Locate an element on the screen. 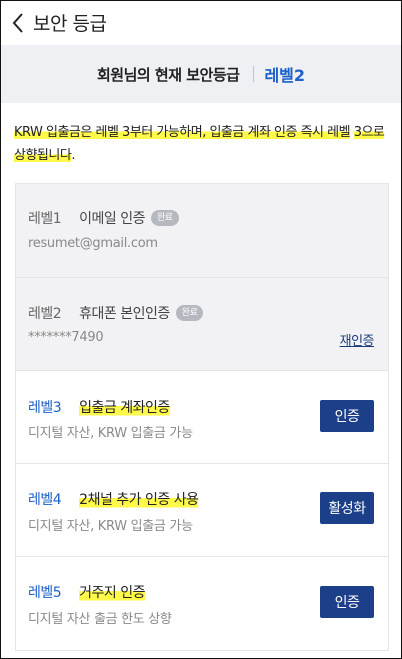 Image resolution: width=402 pixels, height=659 pixels. level-5-verify-button: 인증 is located at coordinates (347, 602).